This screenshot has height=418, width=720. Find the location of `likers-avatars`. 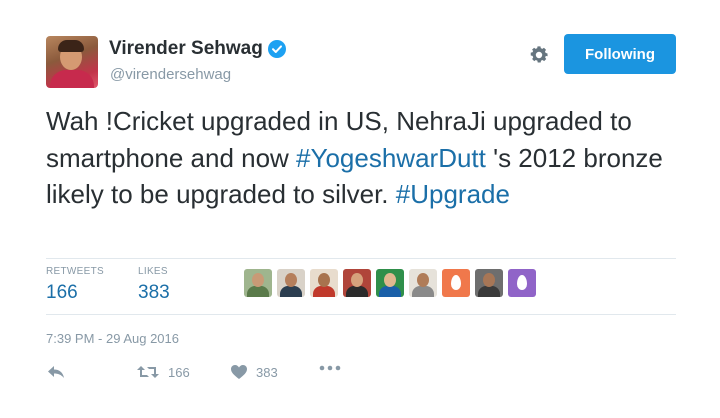

likers-avatars is located at coordinates (390, 283).